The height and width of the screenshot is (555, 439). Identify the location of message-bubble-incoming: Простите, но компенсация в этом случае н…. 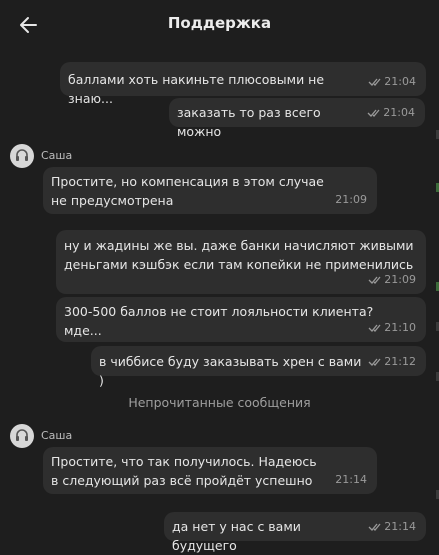
(210, 190).